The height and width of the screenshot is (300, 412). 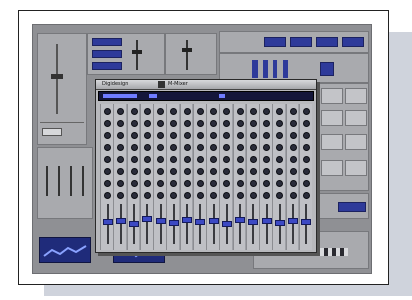 What do you see at coordinates (137, 55) in the screenshot?
I see `upper-slider-icon` at bounding box center [137, 55].